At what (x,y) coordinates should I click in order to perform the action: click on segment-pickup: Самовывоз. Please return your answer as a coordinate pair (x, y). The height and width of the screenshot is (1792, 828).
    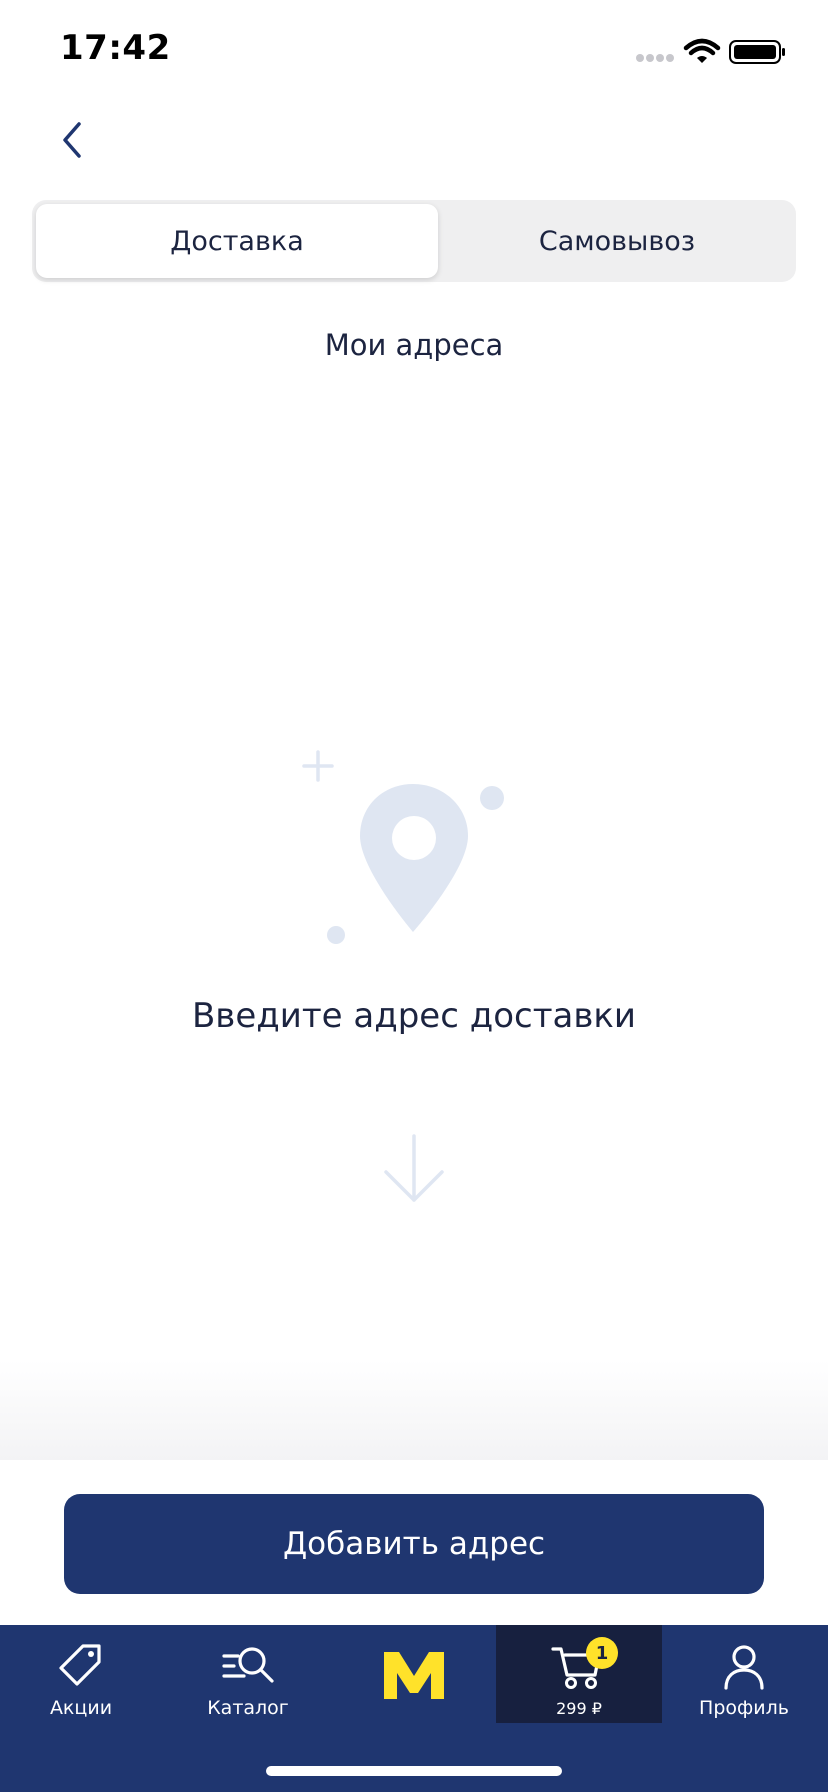
    Looking at the image, I should click on (617, 241).